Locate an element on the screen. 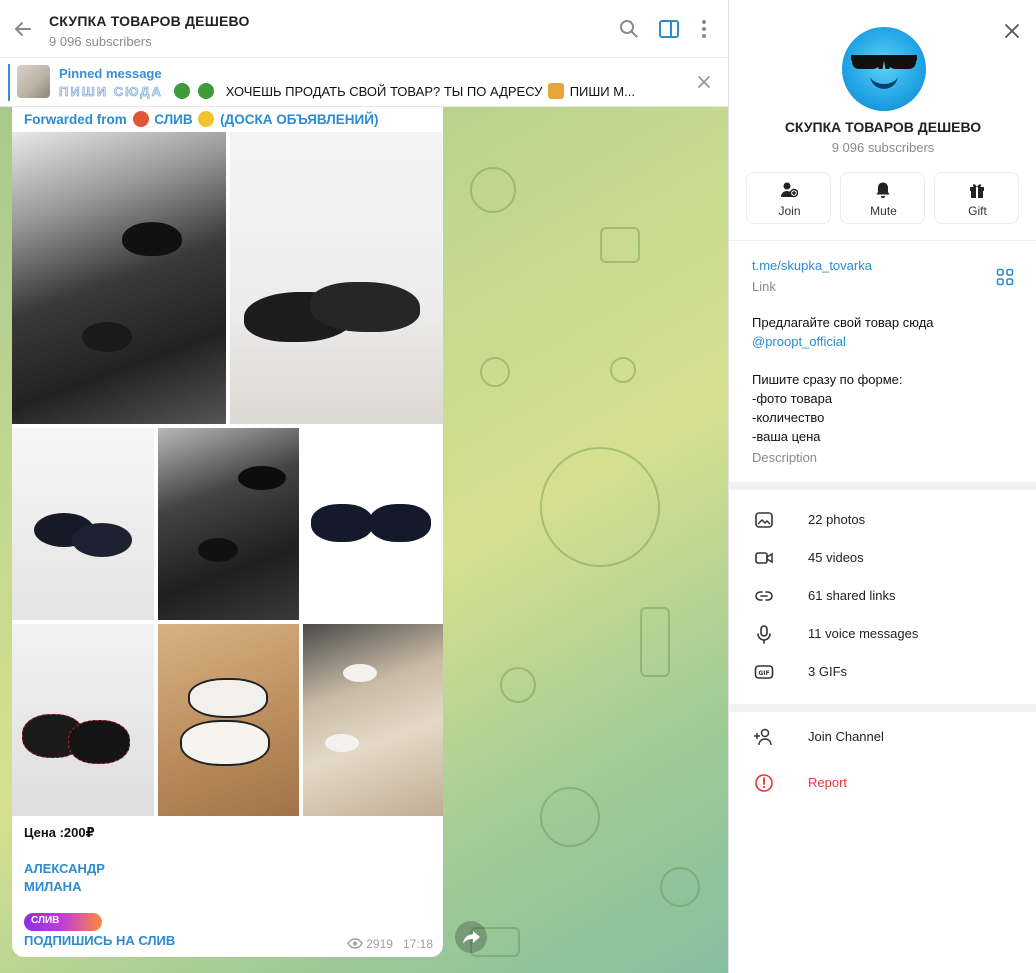  search-icon is located at coordinates (629, 29).